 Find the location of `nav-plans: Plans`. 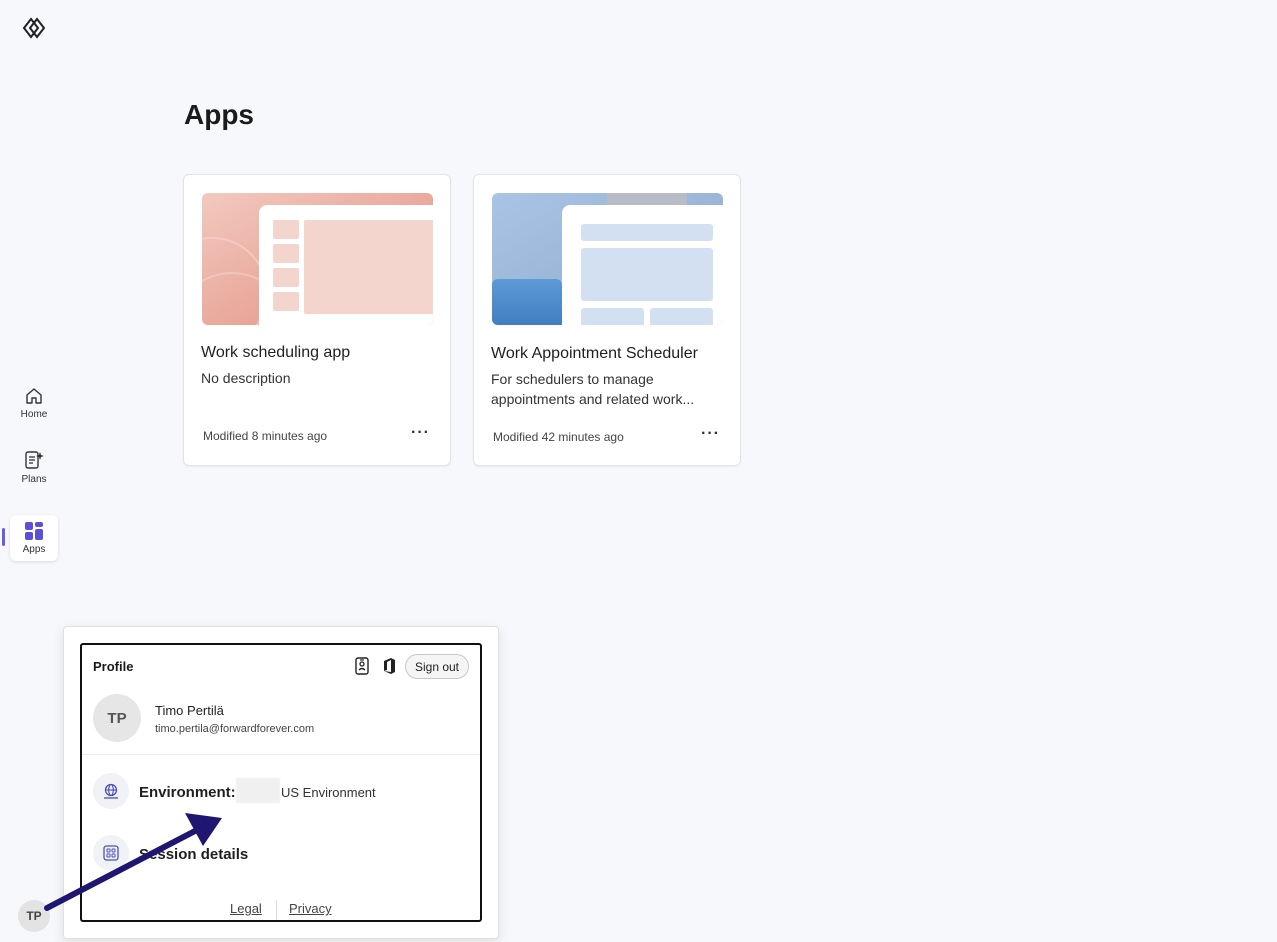

nav-plans: Plans is located at coordinates (34, 467).